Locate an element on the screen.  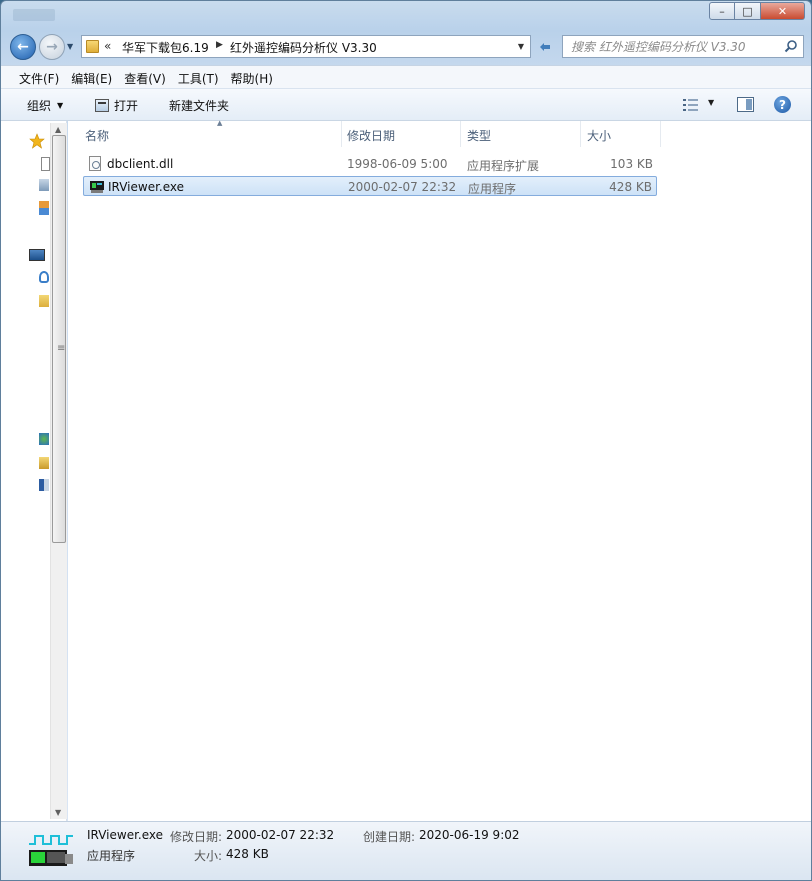
back-button: ← is located at coordinates (23, 47).